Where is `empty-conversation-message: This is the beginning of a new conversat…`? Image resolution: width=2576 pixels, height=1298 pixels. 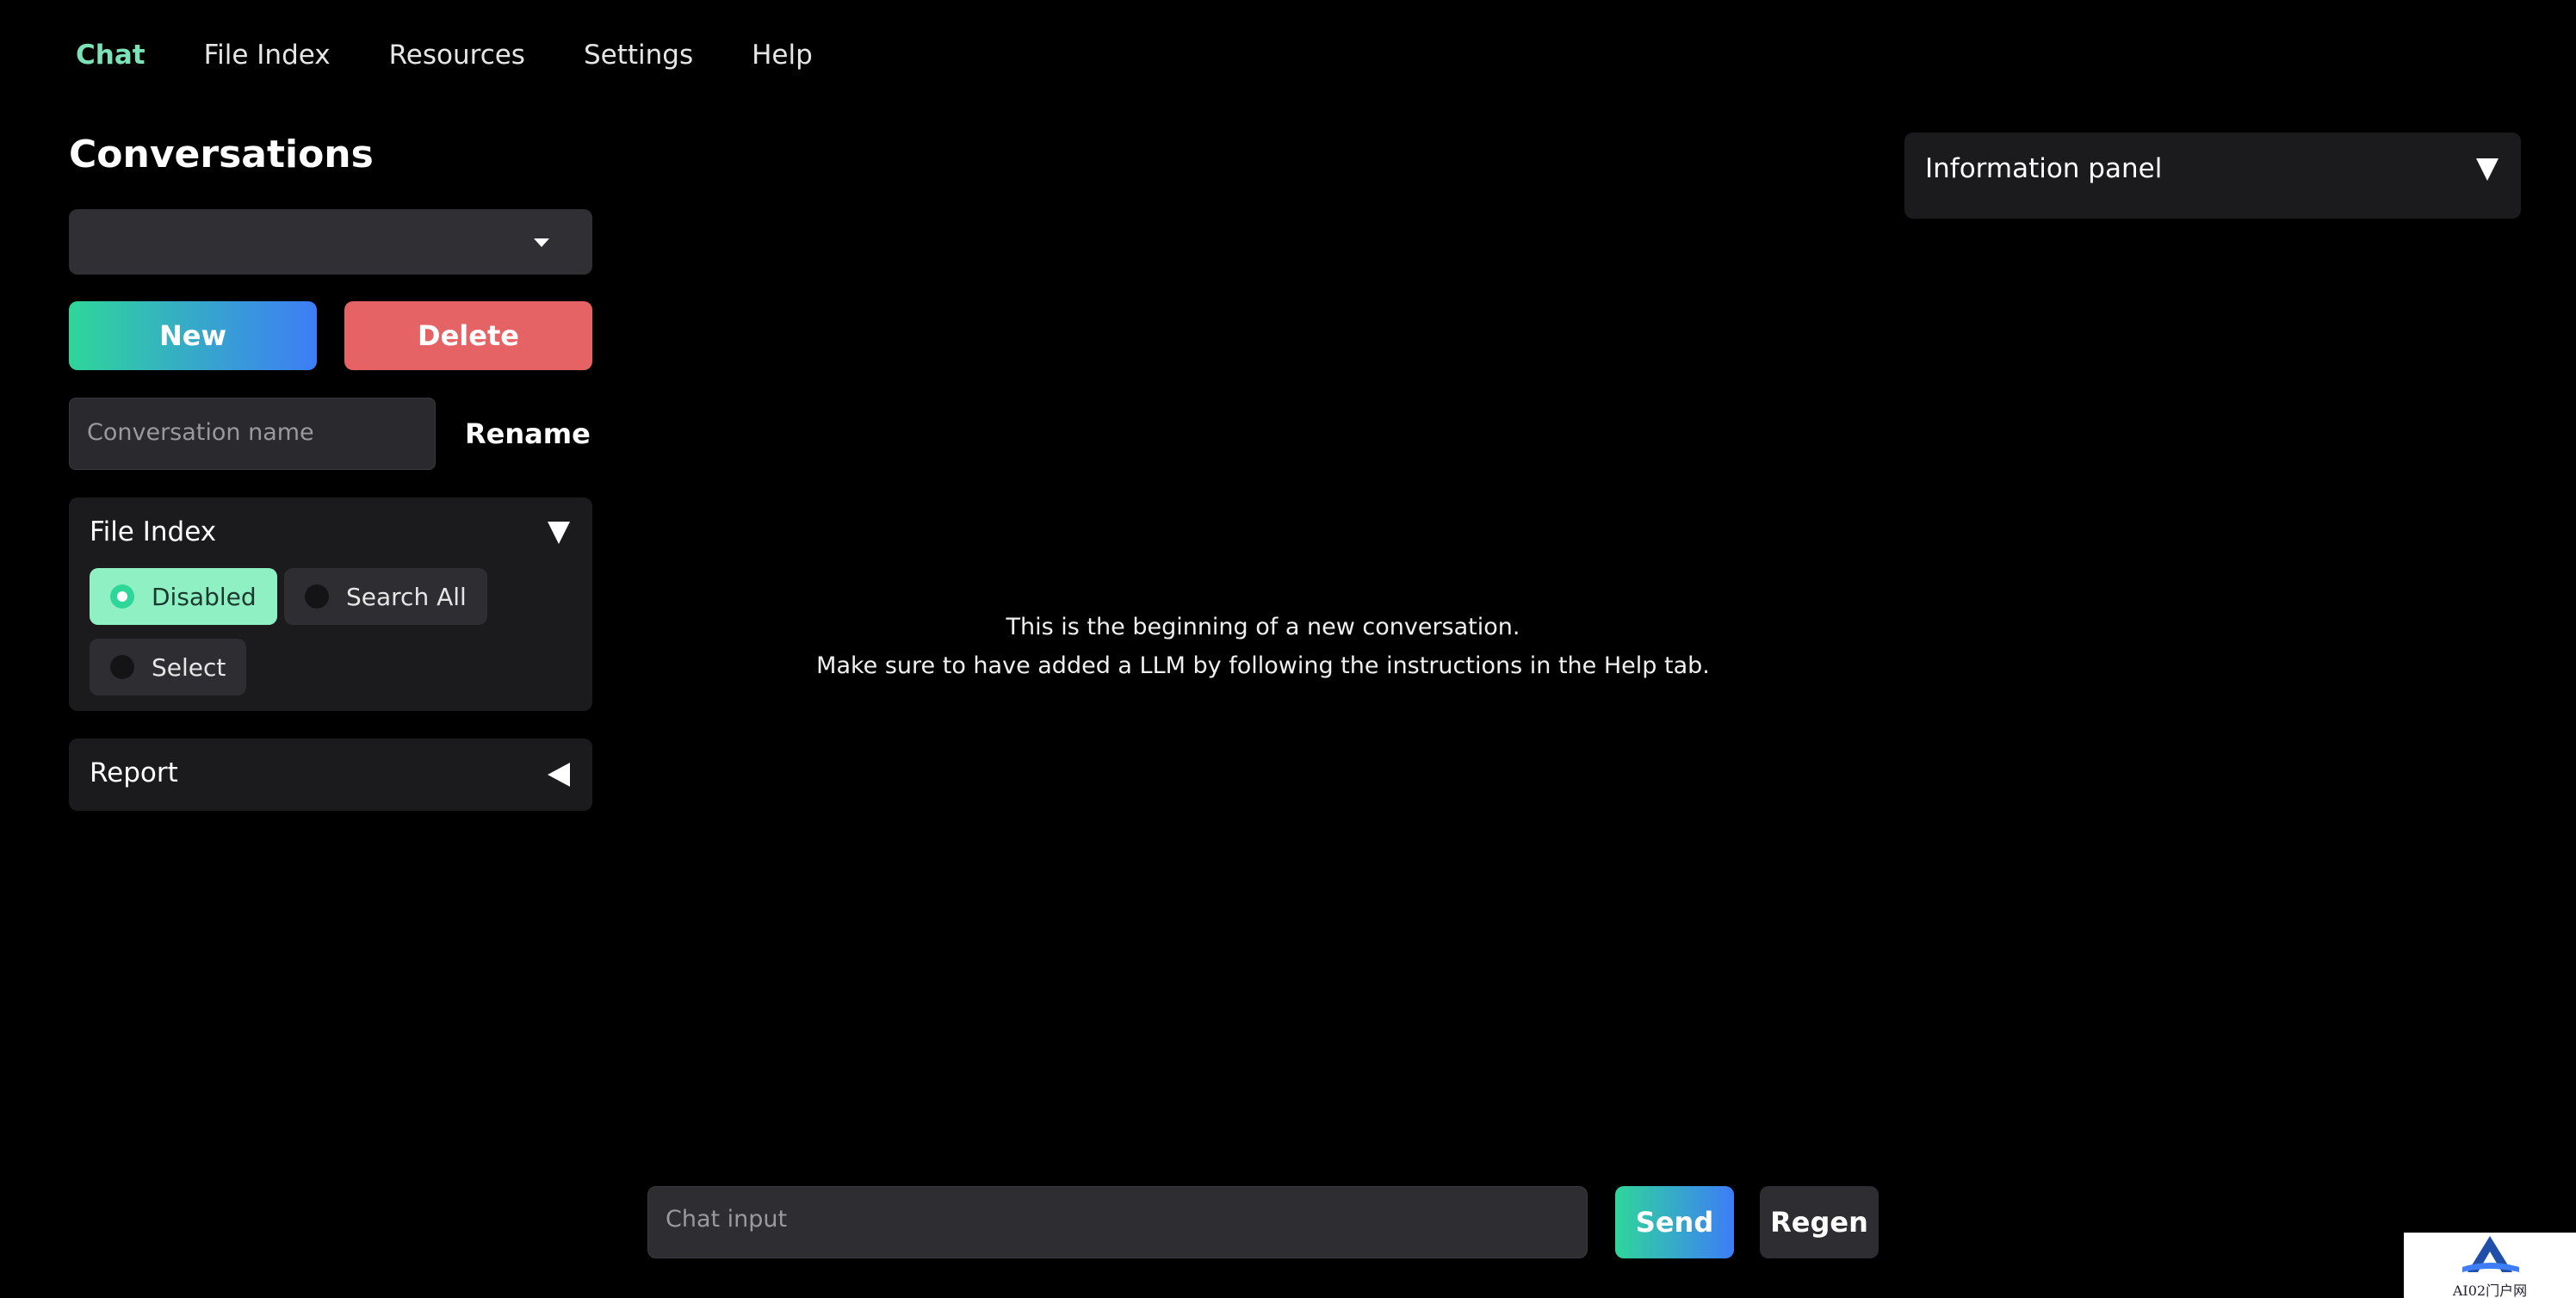 empty-conversation-message: This is the beginning of a new conversat… is located at coordinates (1263, 646).